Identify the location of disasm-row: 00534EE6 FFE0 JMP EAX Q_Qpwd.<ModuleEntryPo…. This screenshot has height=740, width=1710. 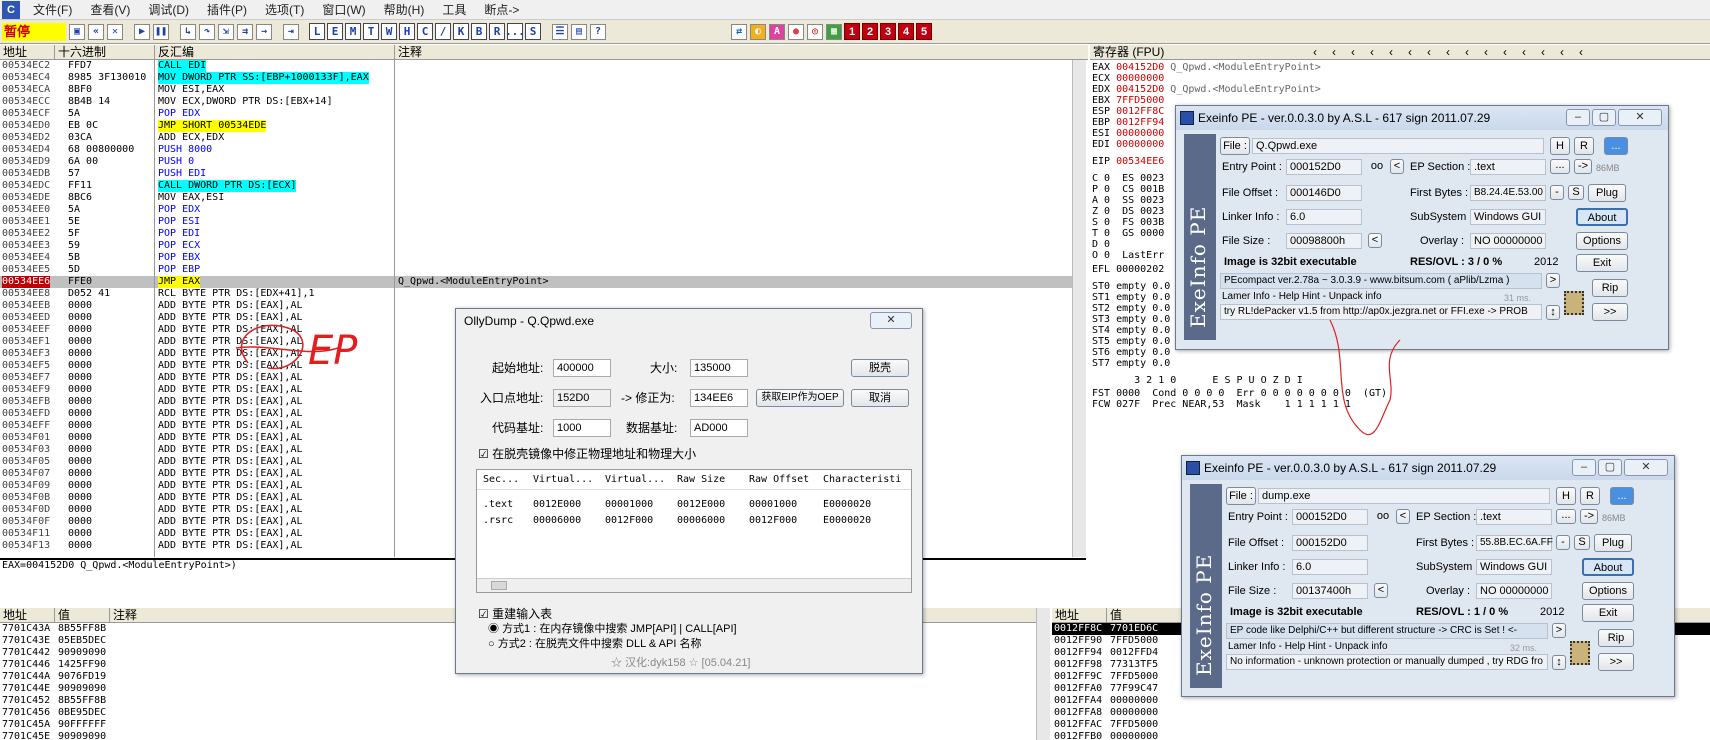
(543, 282).